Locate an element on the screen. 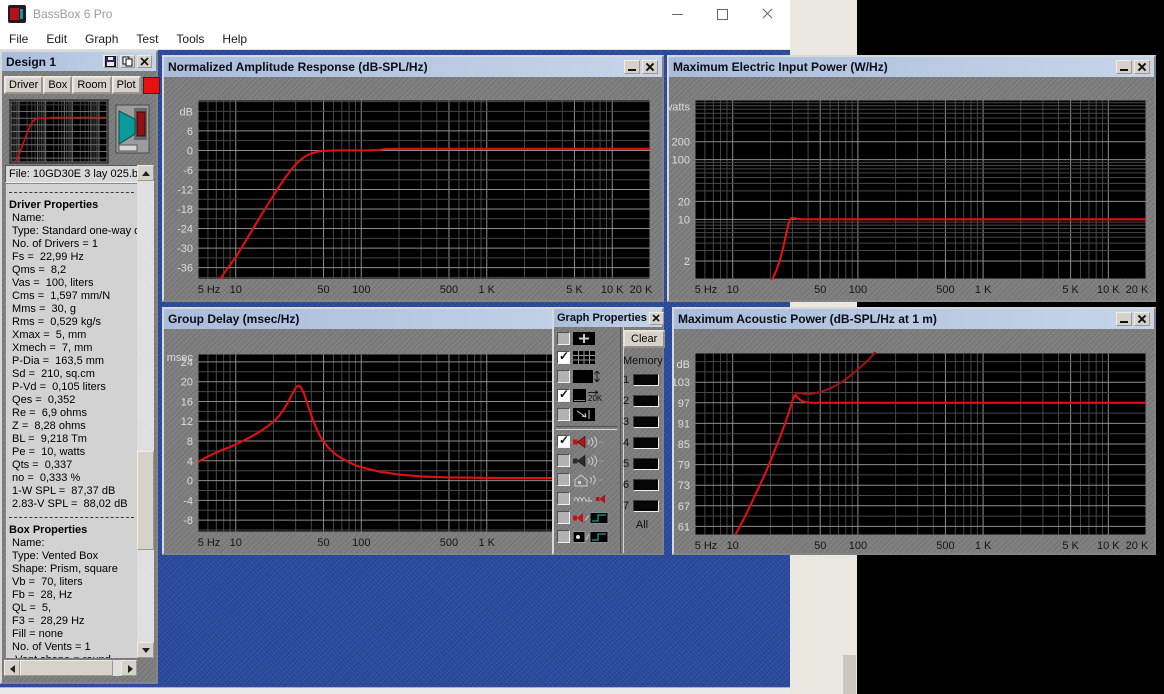 Image resolution: width=1164 pixels, height=694 pixels. memory-slot-7-swatch is located at coordinates (646, 505).